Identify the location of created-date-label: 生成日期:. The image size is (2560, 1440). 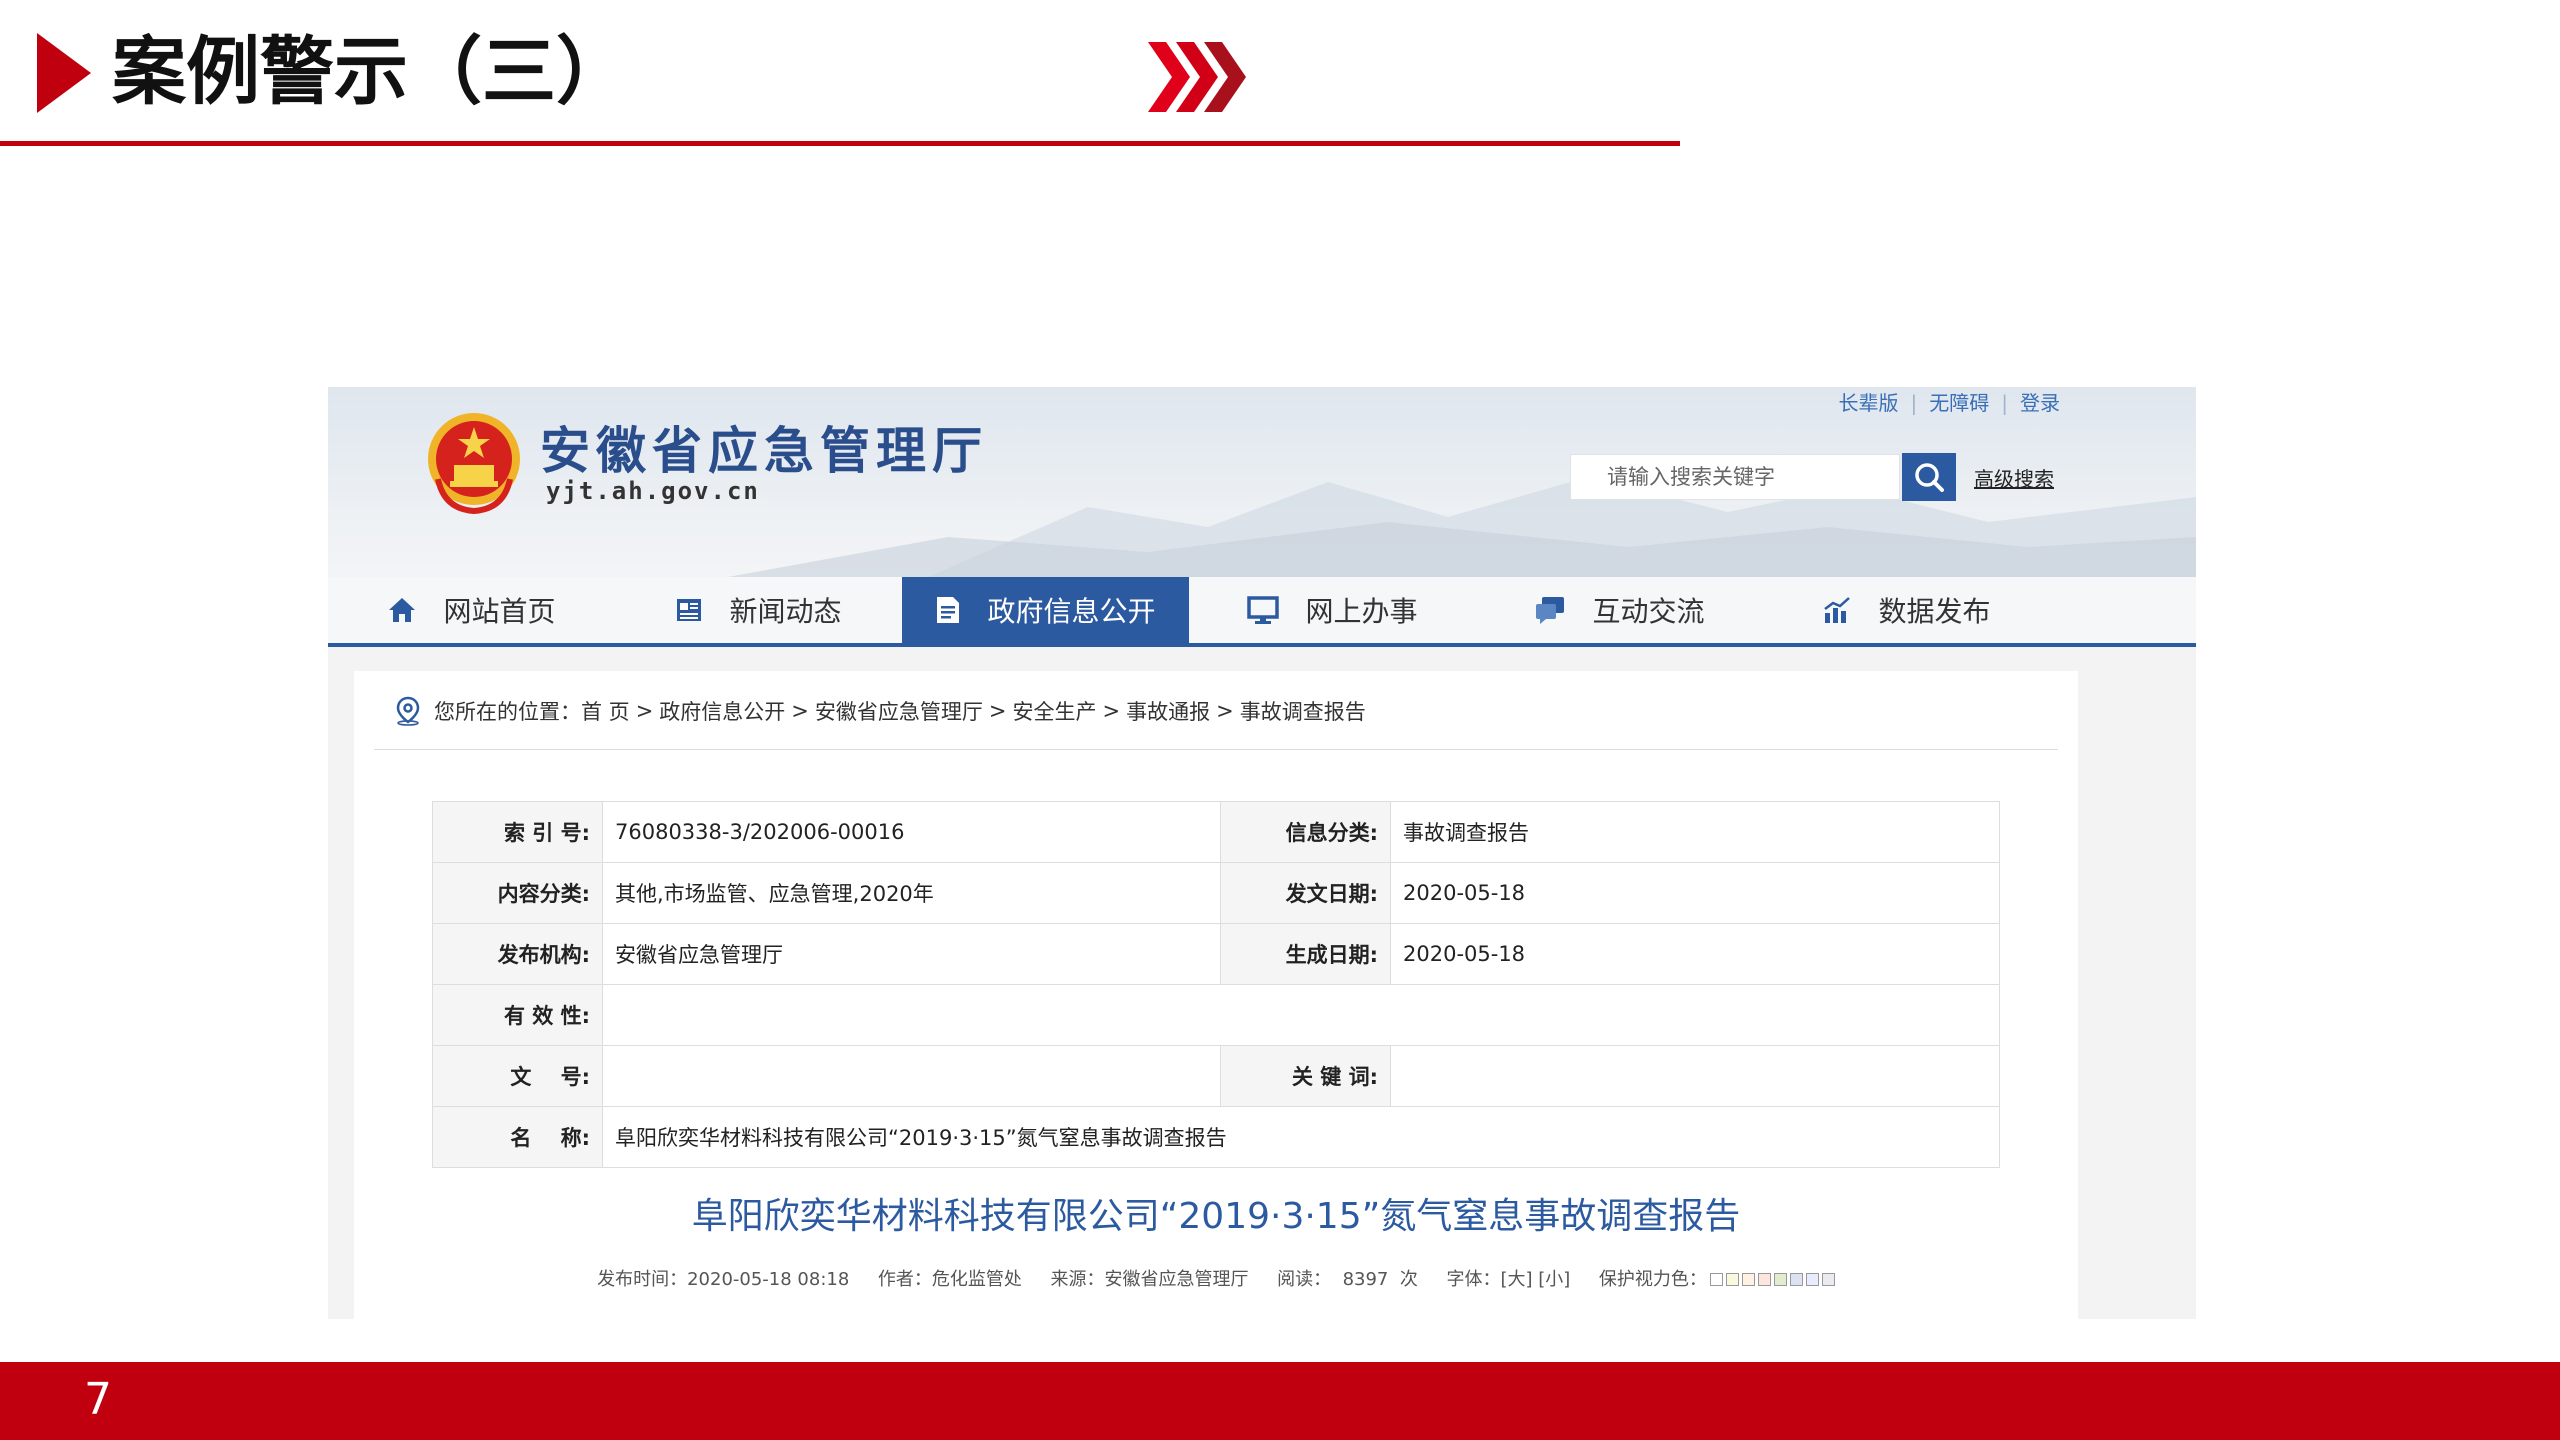
(1305, 954).